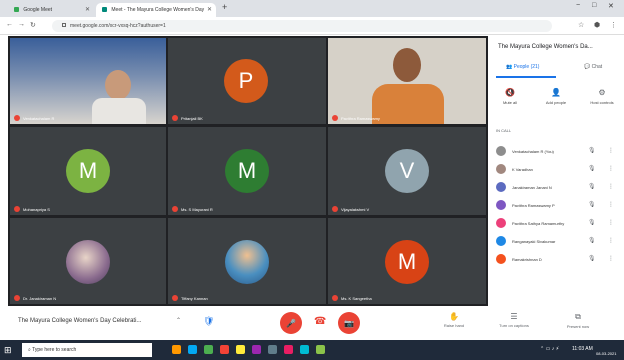 The width and height of the screenshot is (624, 360). What do you see at coordinates (558, 259) in the screenshot?
I see `participant-list-item: Ramakrishnan D 🎙 ⋮` at bounding box center [558, 259].